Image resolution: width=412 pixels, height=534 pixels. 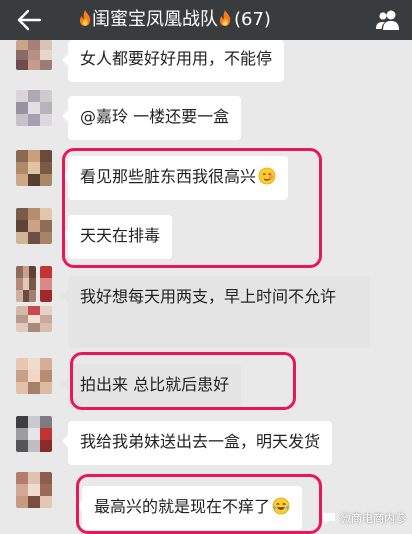 I want to click on message-bubble: 我给我弟妹送出去一盒，明天发货, so click(x=197, y=443).